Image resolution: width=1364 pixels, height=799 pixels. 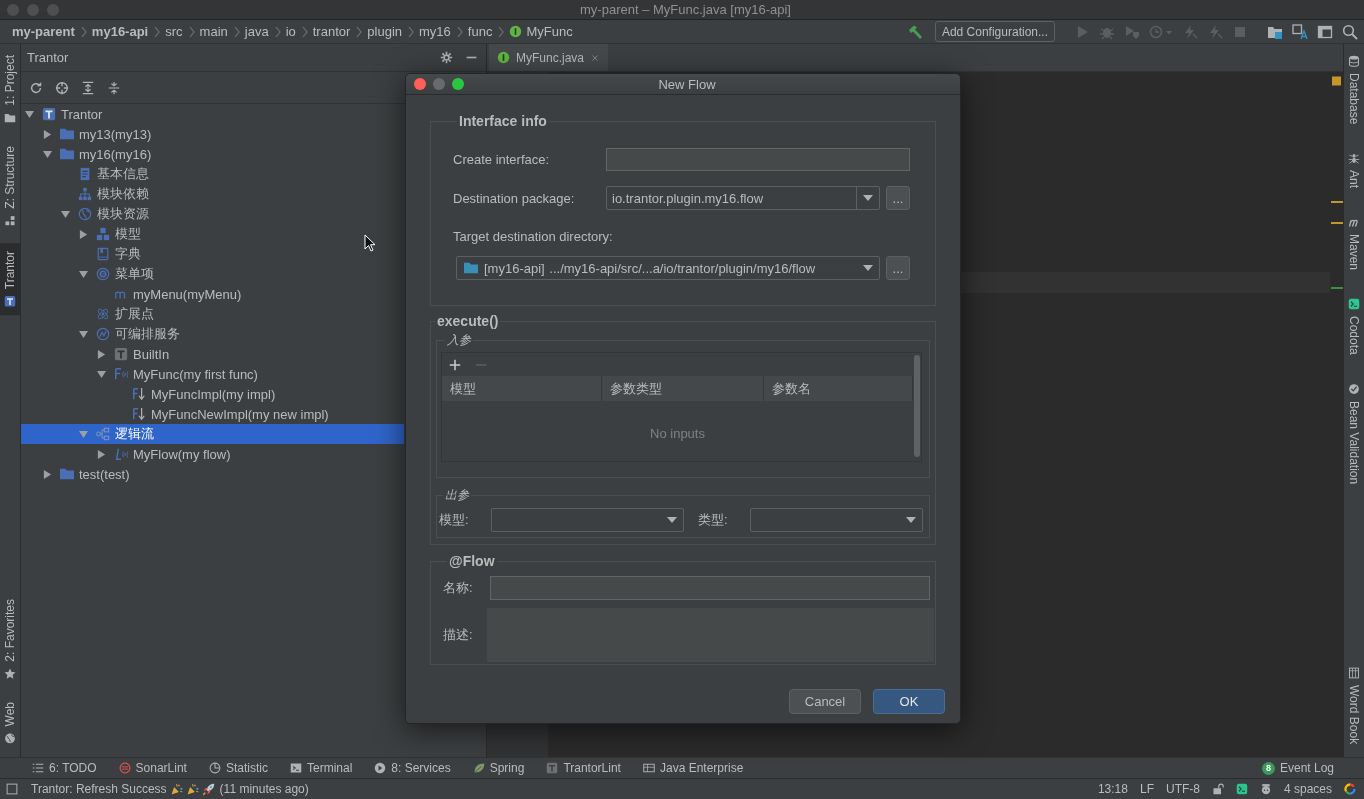 I want to click on tool-window-button: SonarLint, so click(x=152, y=768).